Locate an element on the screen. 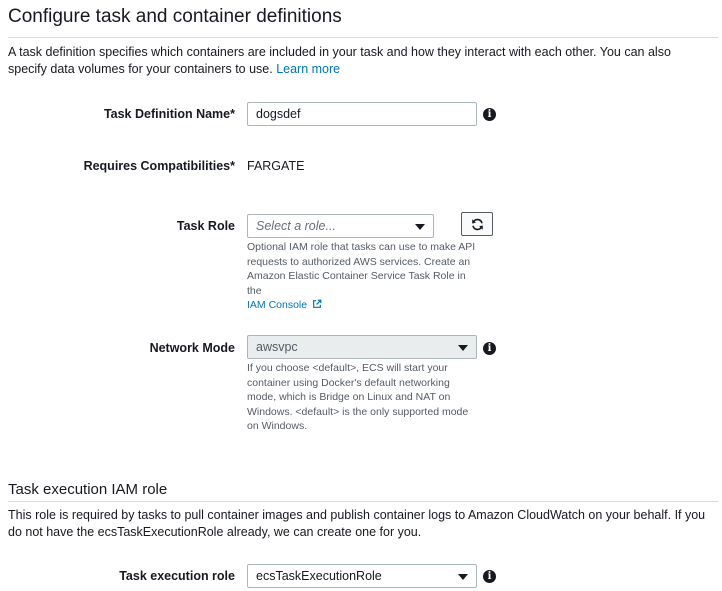  network-mode-info-icon: i is located at coordinates (489, 348).